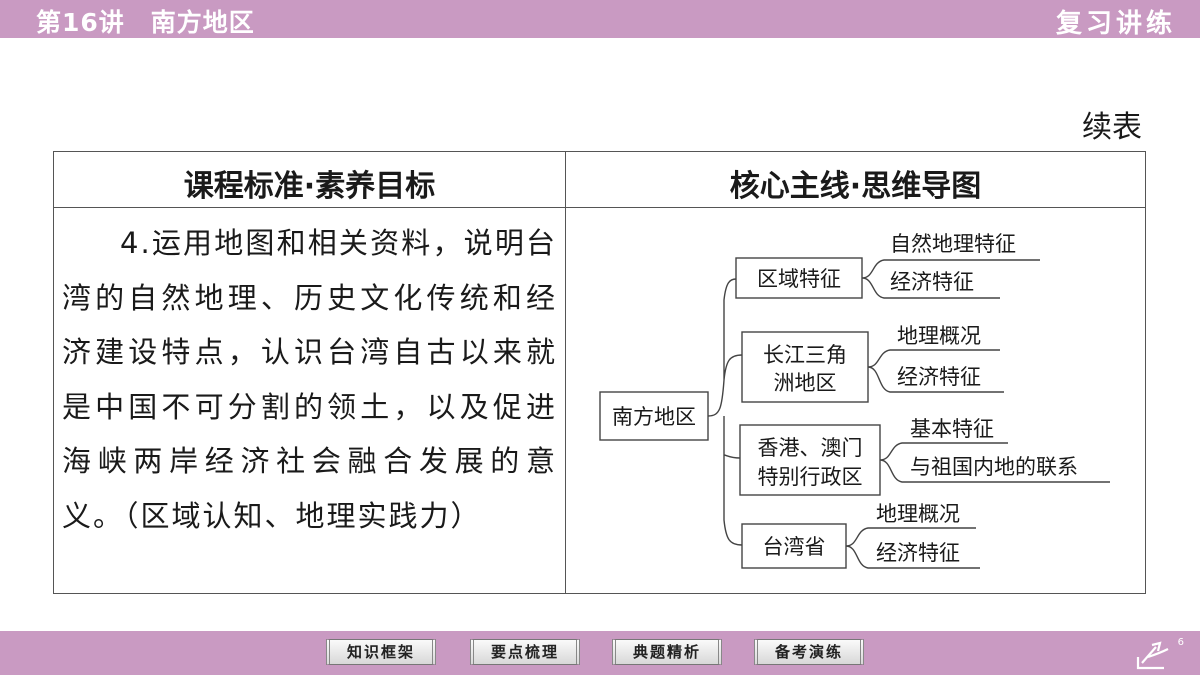 This screenshot has height=675, width=1200. Describe the element at coordinates (667, 652) in the screenshot. I see `nav-typical-examples-button: 典题精析` at that location.